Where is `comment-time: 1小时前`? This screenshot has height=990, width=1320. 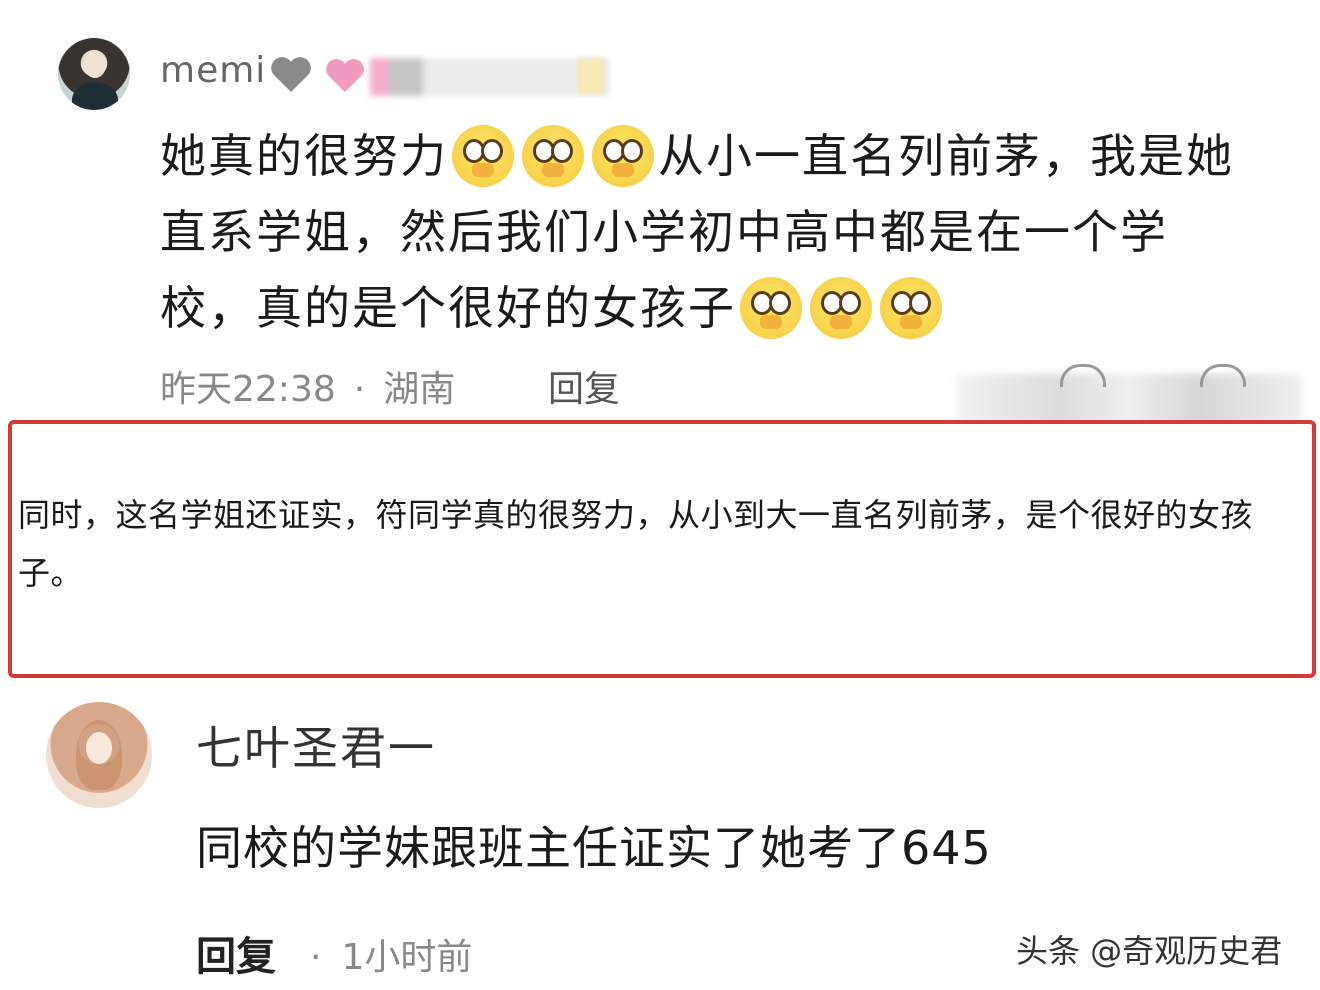
comment-time: 1小时前 is located at coordinates (407, 957).